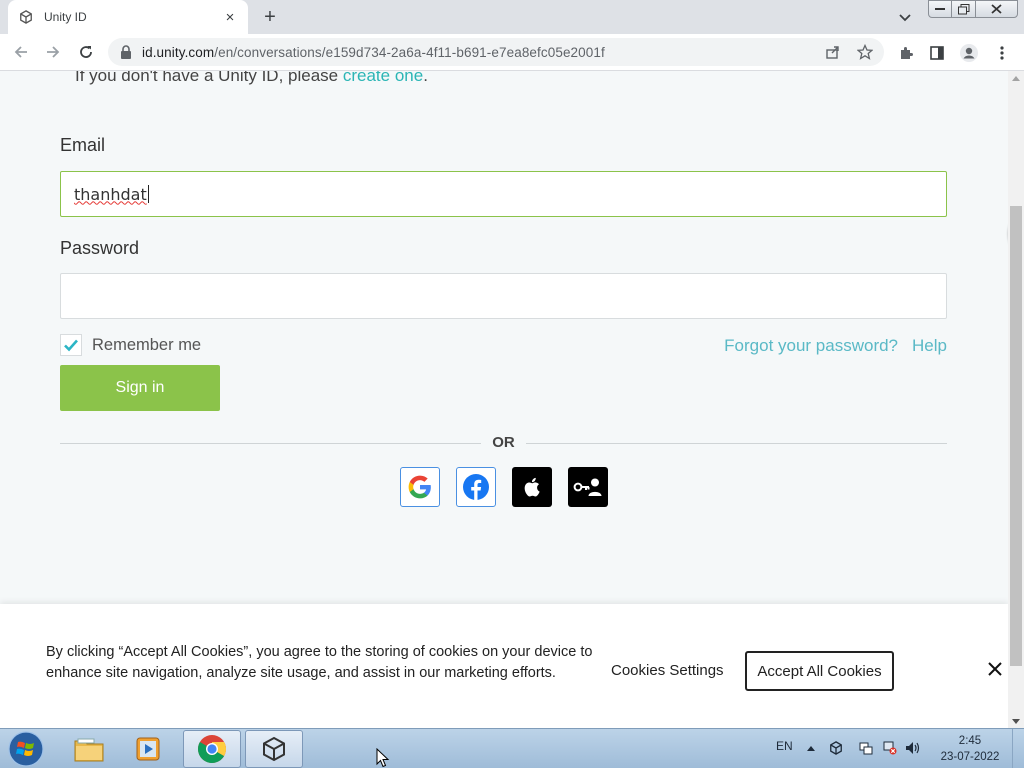 This screenshot has width=1024, height=768. What do you see at coordinates (836, 748) in the screenshot?
I see `unity-tray-icon` at bounding box center [836, 748].